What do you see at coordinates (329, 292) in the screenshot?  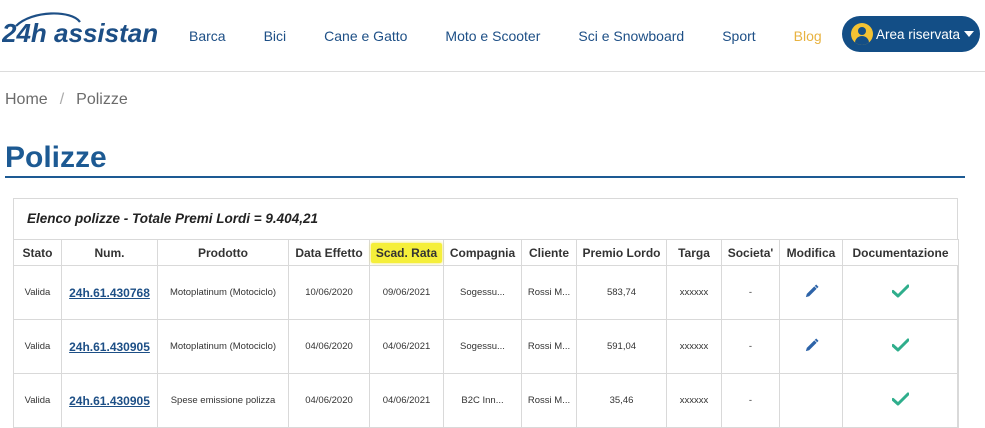 I see `cell-data_effetto: 10/06/2020` at bounding box center [329, 292].